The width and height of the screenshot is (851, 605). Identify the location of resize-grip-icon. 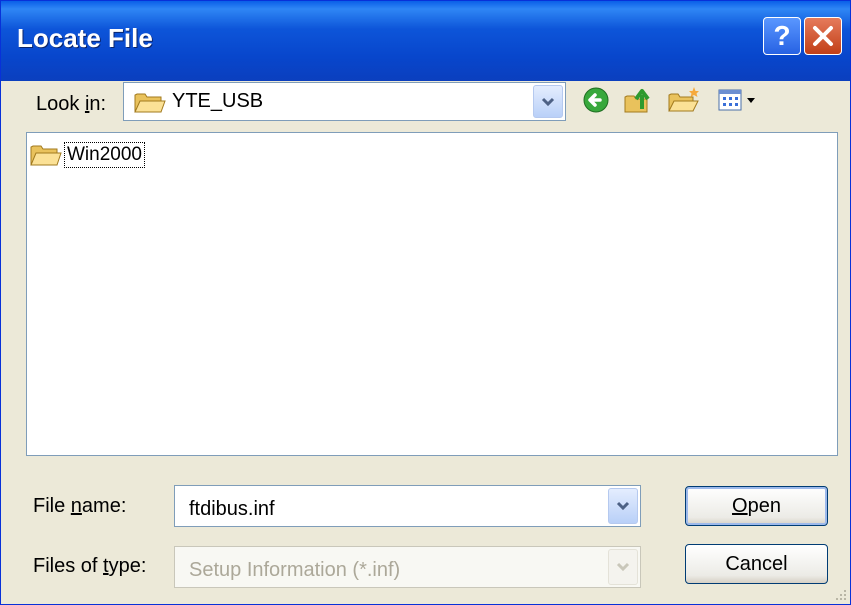
(840, 594).